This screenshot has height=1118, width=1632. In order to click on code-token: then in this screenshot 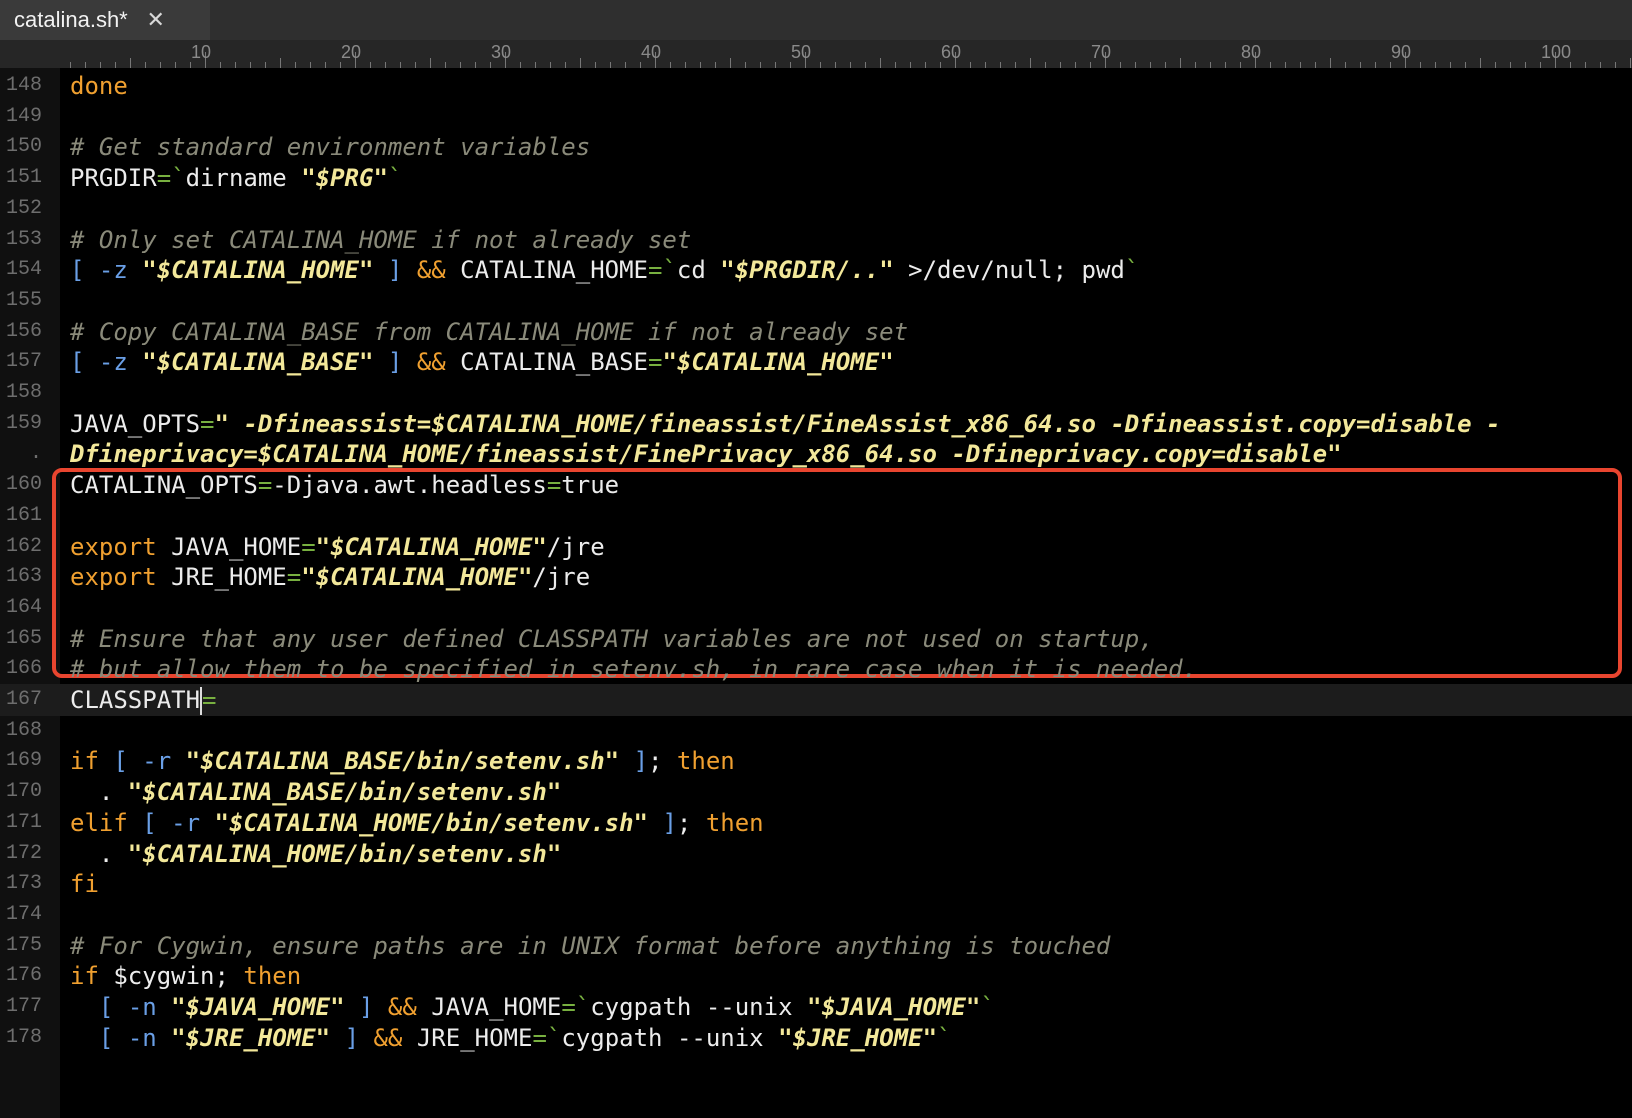, I will do `click(705, 761)`.